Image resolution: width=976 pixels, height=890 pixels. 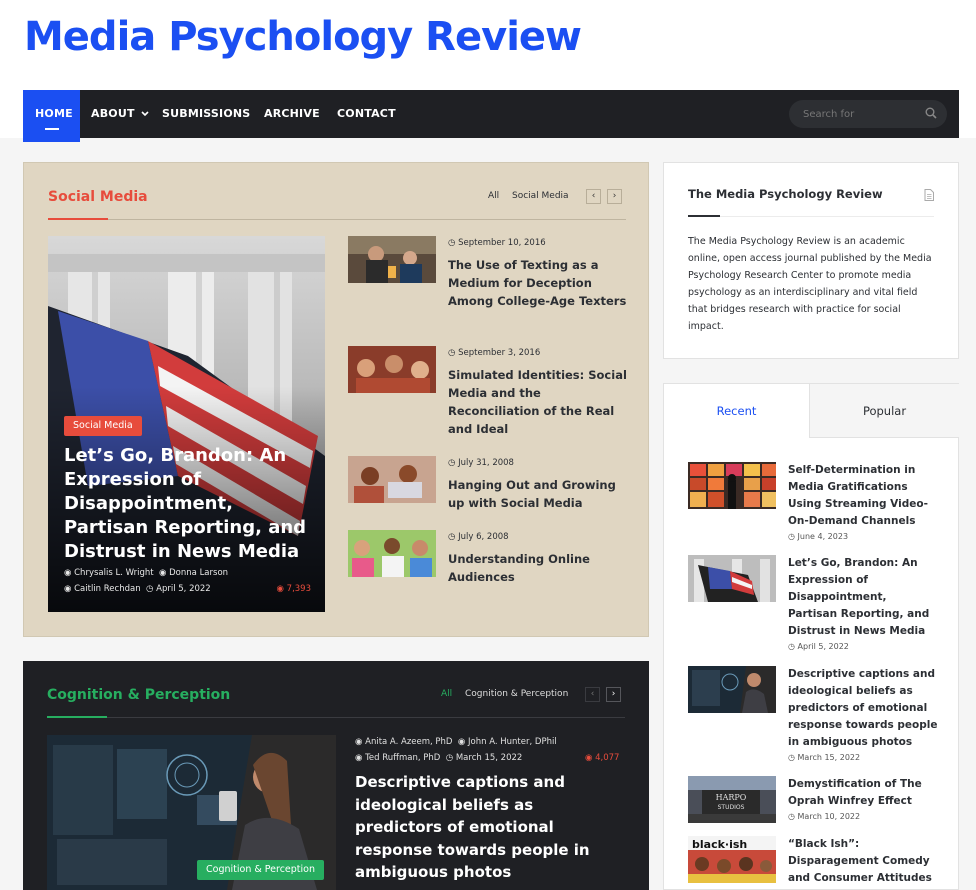 I want to click on tab-popular: Popular, so click(x=884, y=411).